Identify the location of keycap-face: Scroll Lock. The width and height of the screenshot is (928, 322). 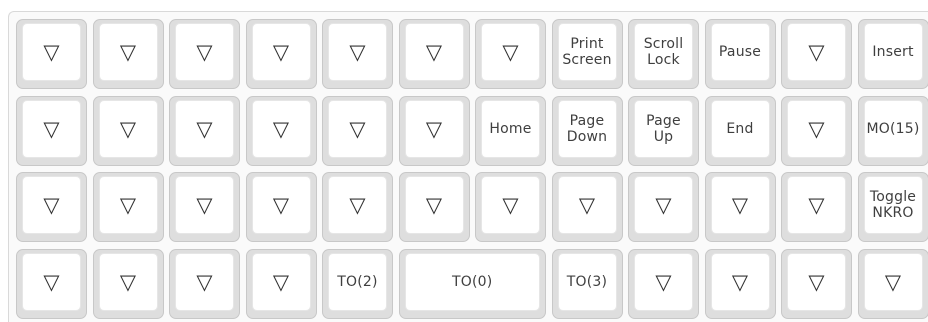
(663, 52).